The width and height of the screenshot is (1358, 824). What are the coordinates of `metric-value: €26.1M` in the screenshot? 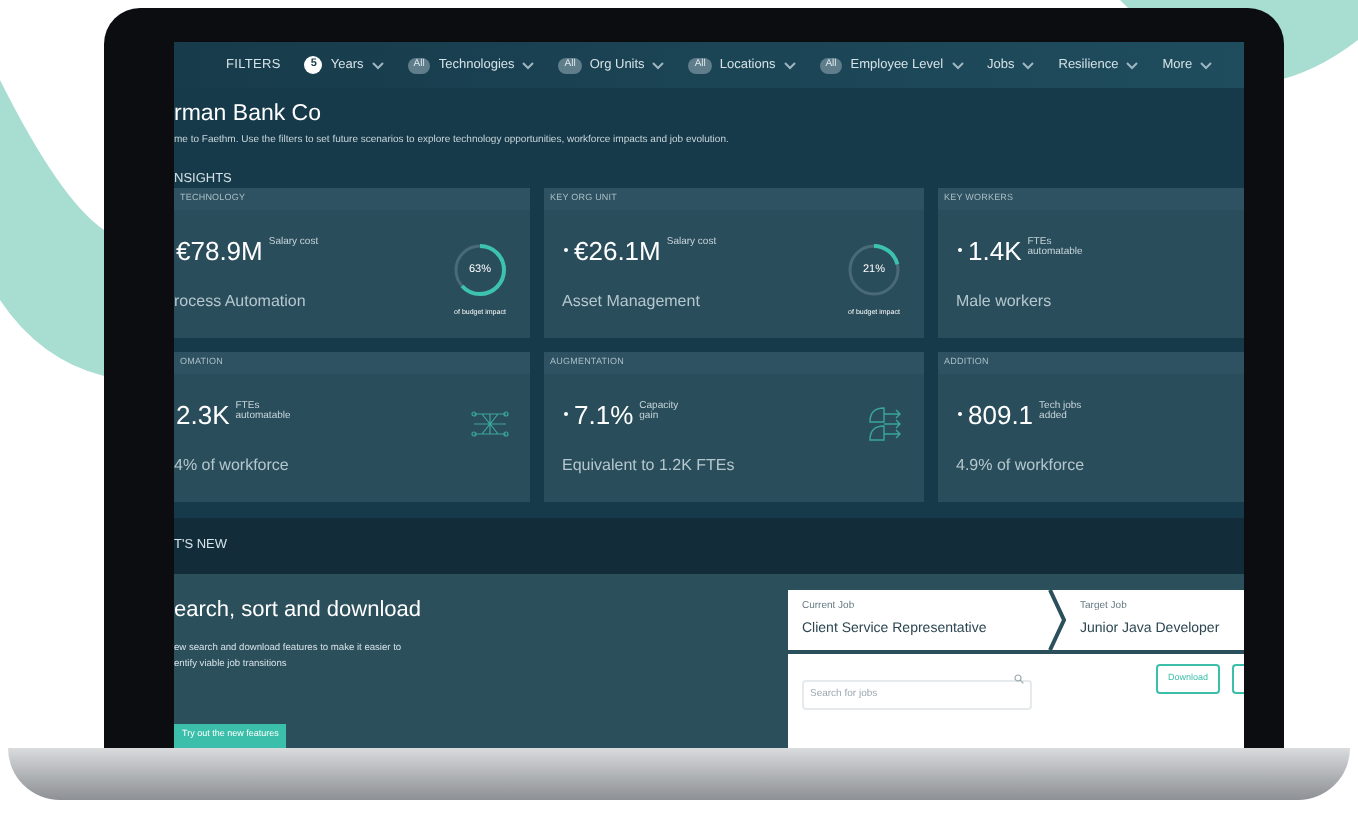 It's located at (617, 250).